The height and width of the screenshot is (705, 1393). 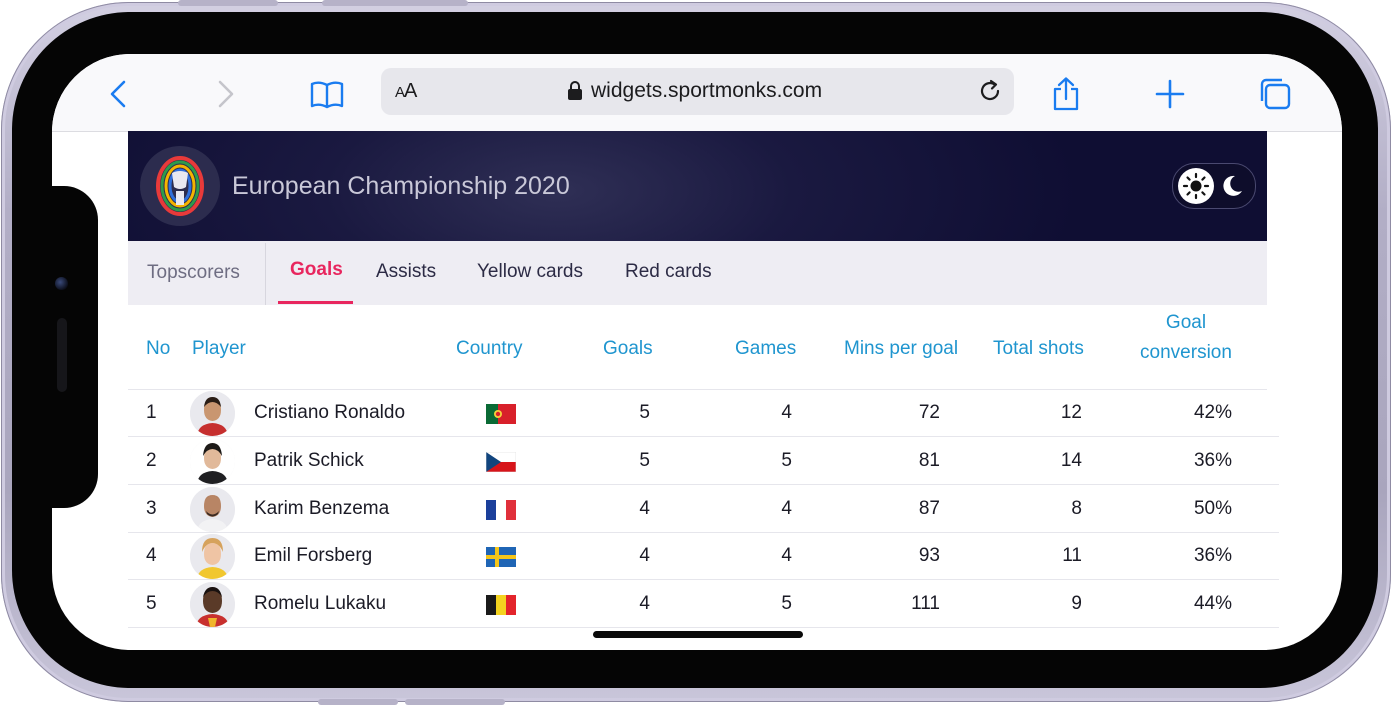 I want to click on bookmarks-icon, so click(x=327, y=94).